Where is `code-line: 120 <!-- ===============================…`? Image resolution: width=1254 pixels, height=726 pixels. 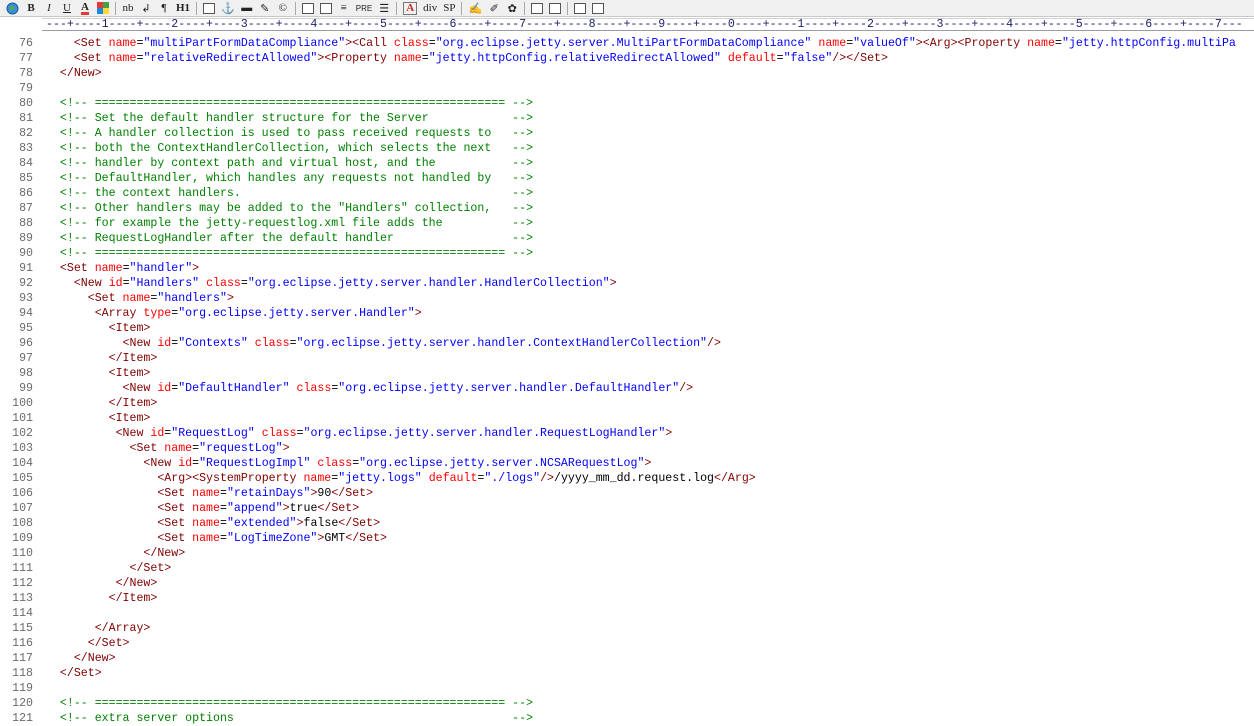 code-line: 120 <!-- ===============================… is located at coordinates (627, 703).